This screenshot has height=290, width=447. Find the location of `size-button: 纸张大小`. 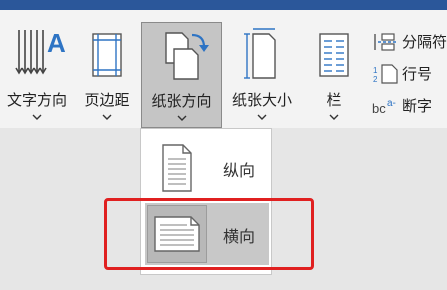

size-button: 纸张大小 is located at coordinates (262, 75).